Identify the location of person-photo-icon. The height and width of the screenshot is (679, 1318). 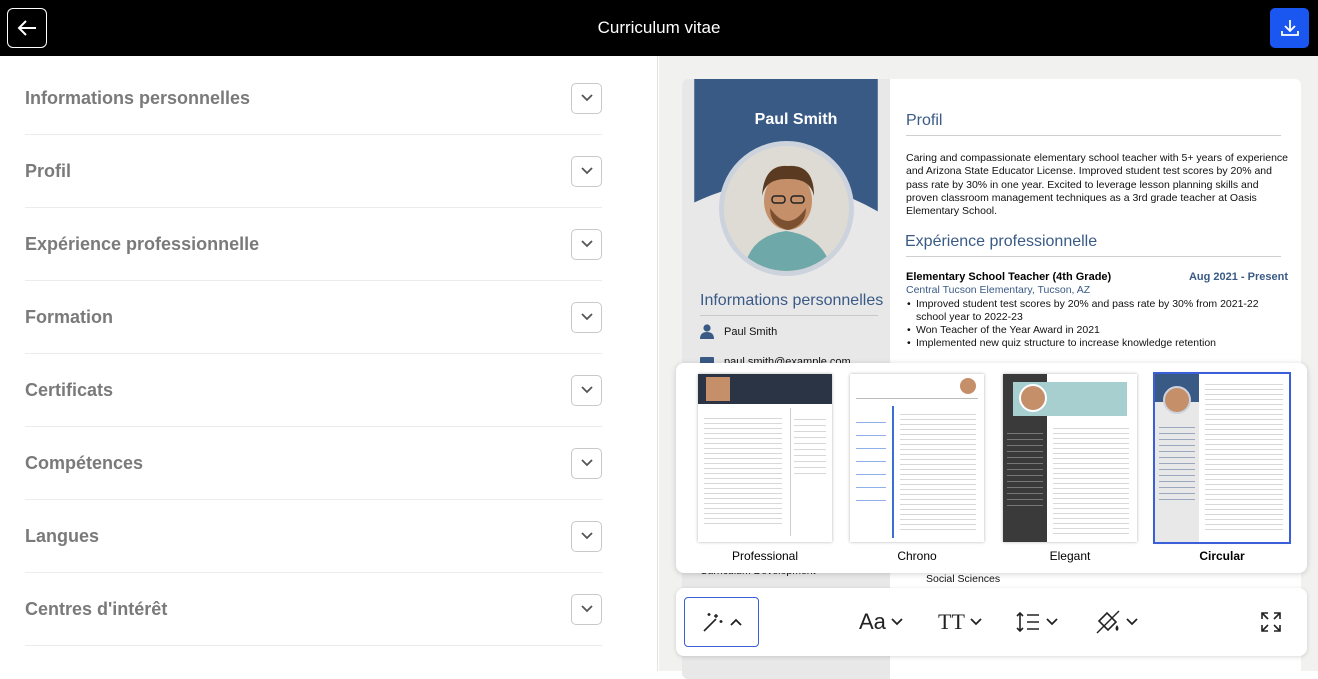
(786, 208).